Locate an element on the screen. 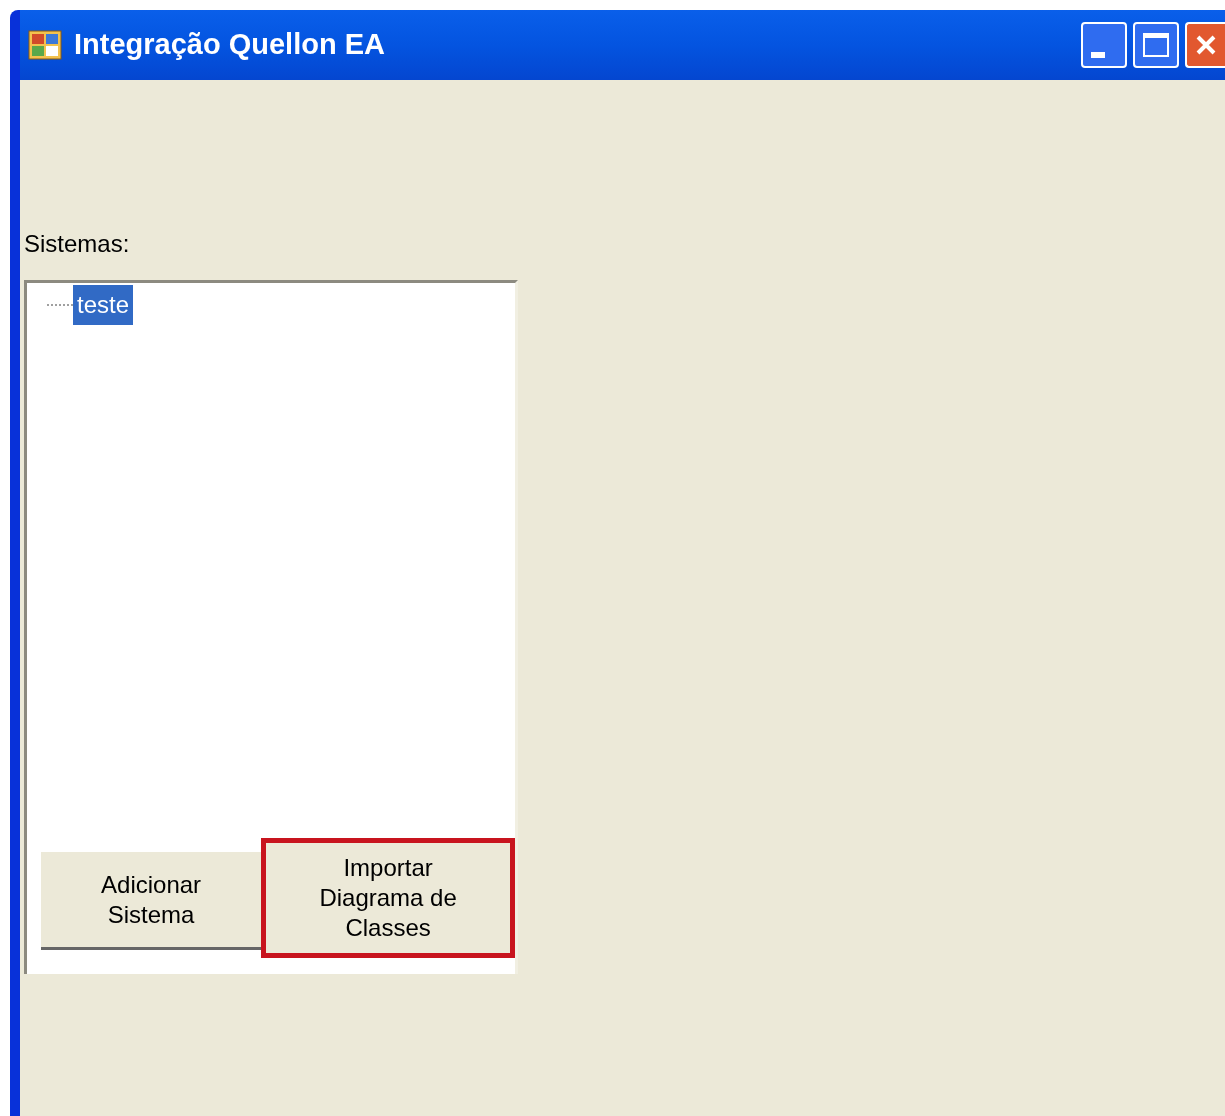 The width and height of the screenshot is (1225, 1116). maximize-button is located at coordinates (1156, 45).